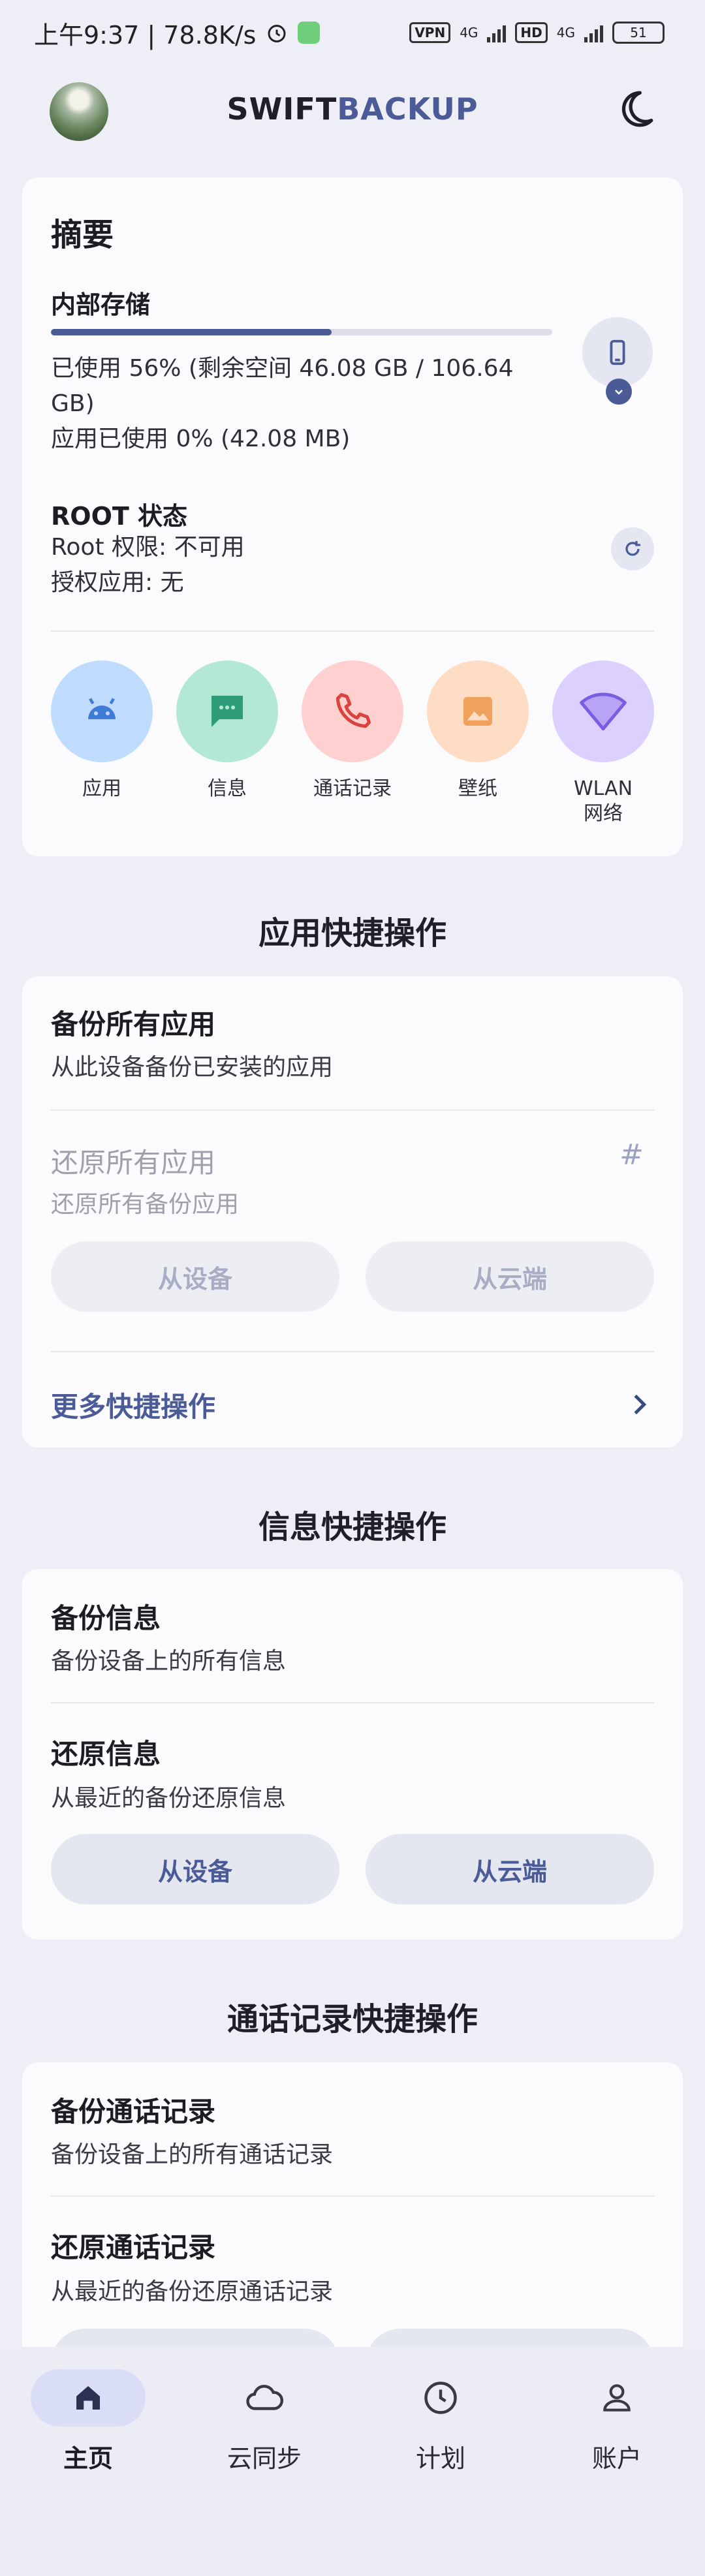  What do you see at coordinates (73, 403) in the screenshot?
I see `storage-used-line2: GB)` at bounding box center [73, 403].